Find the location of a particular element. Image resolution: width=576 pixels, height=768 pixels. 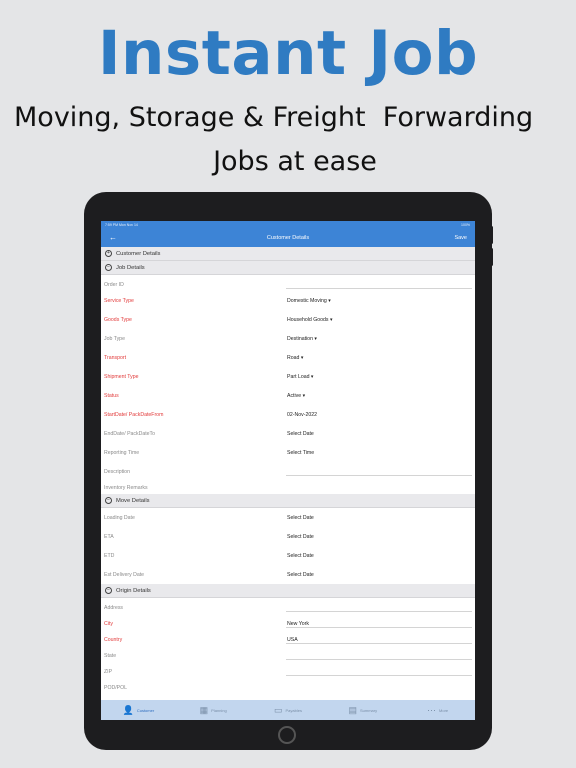

field-label: Inventory Remarks is located at coordinates (126, 488).